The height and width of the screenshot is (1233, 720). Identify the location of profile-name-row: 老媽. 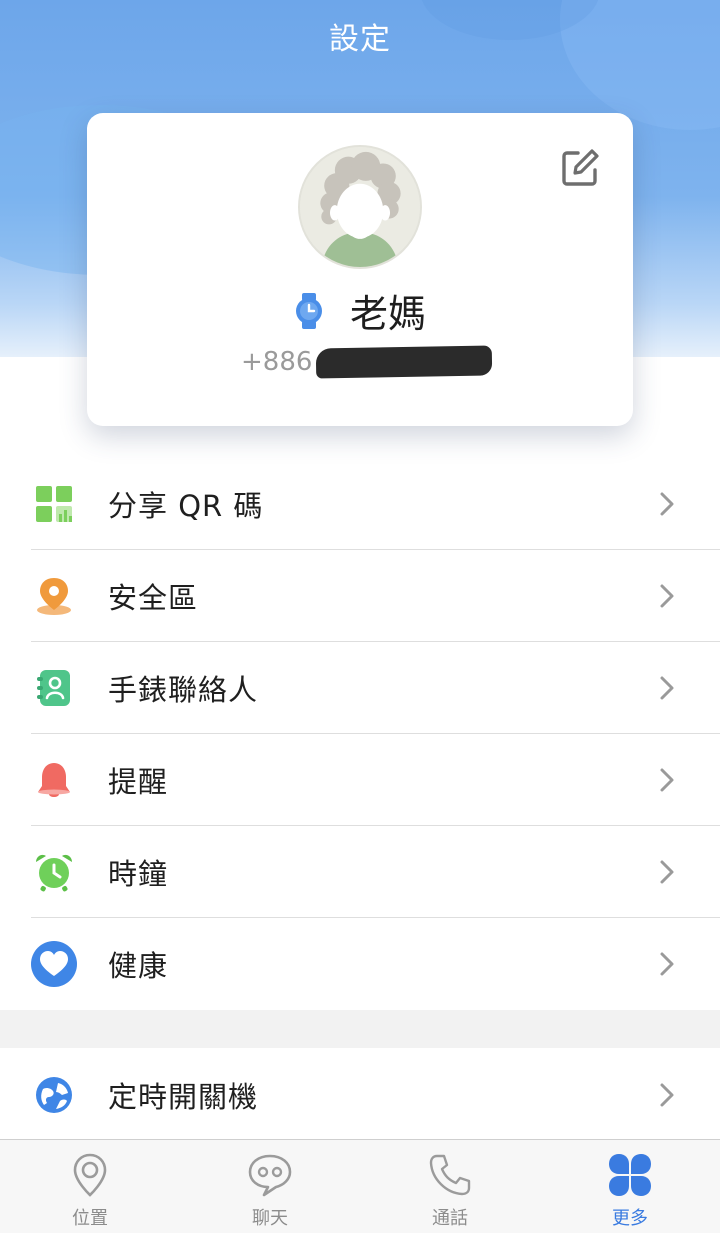
(360, 310).